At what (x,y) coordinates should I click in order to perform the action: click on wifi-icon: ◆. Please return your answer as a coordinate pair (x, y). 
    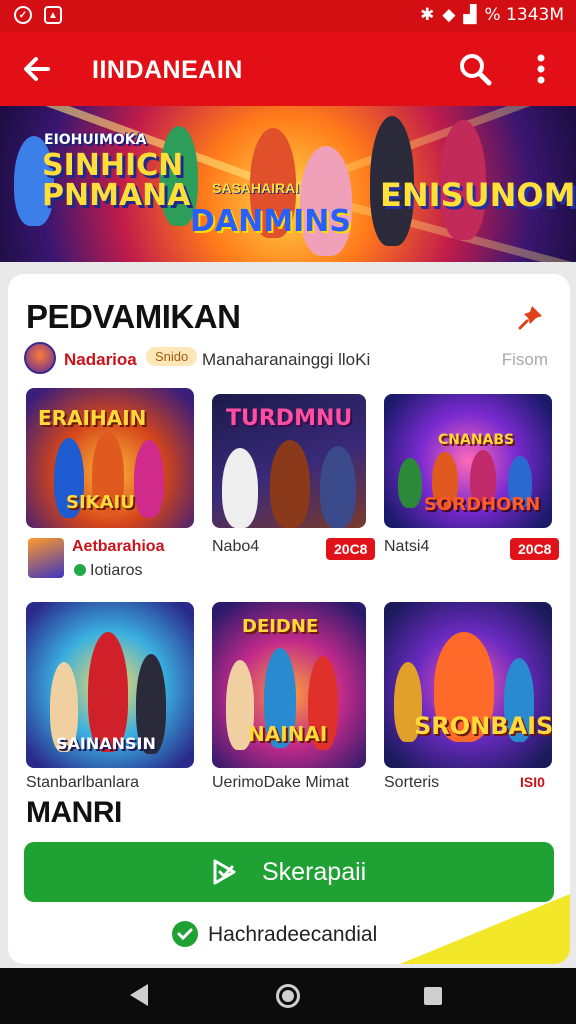
    Looking at the image, I should click on (449, 15).